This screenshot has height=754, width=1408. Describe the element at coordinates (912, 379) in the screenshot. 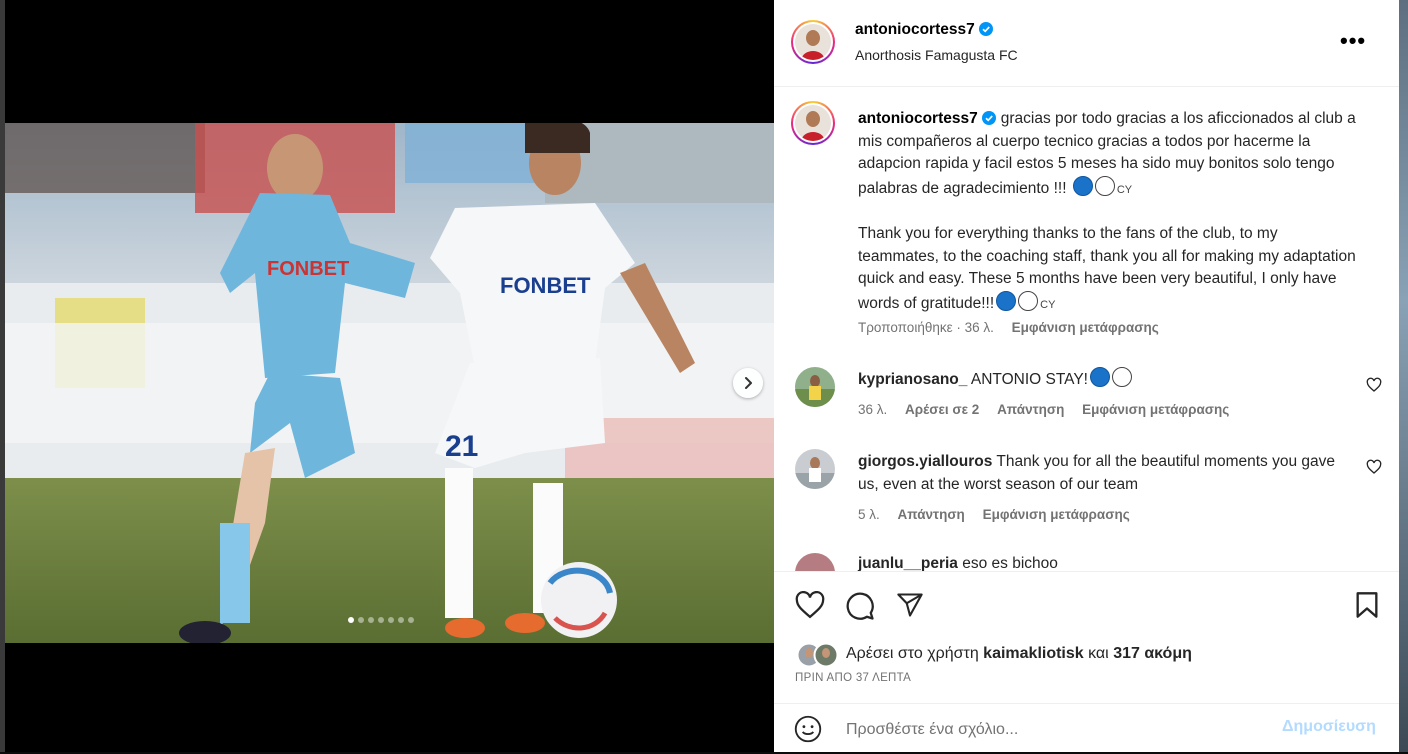

I see `comment-username: kyprianosano_` at that location.